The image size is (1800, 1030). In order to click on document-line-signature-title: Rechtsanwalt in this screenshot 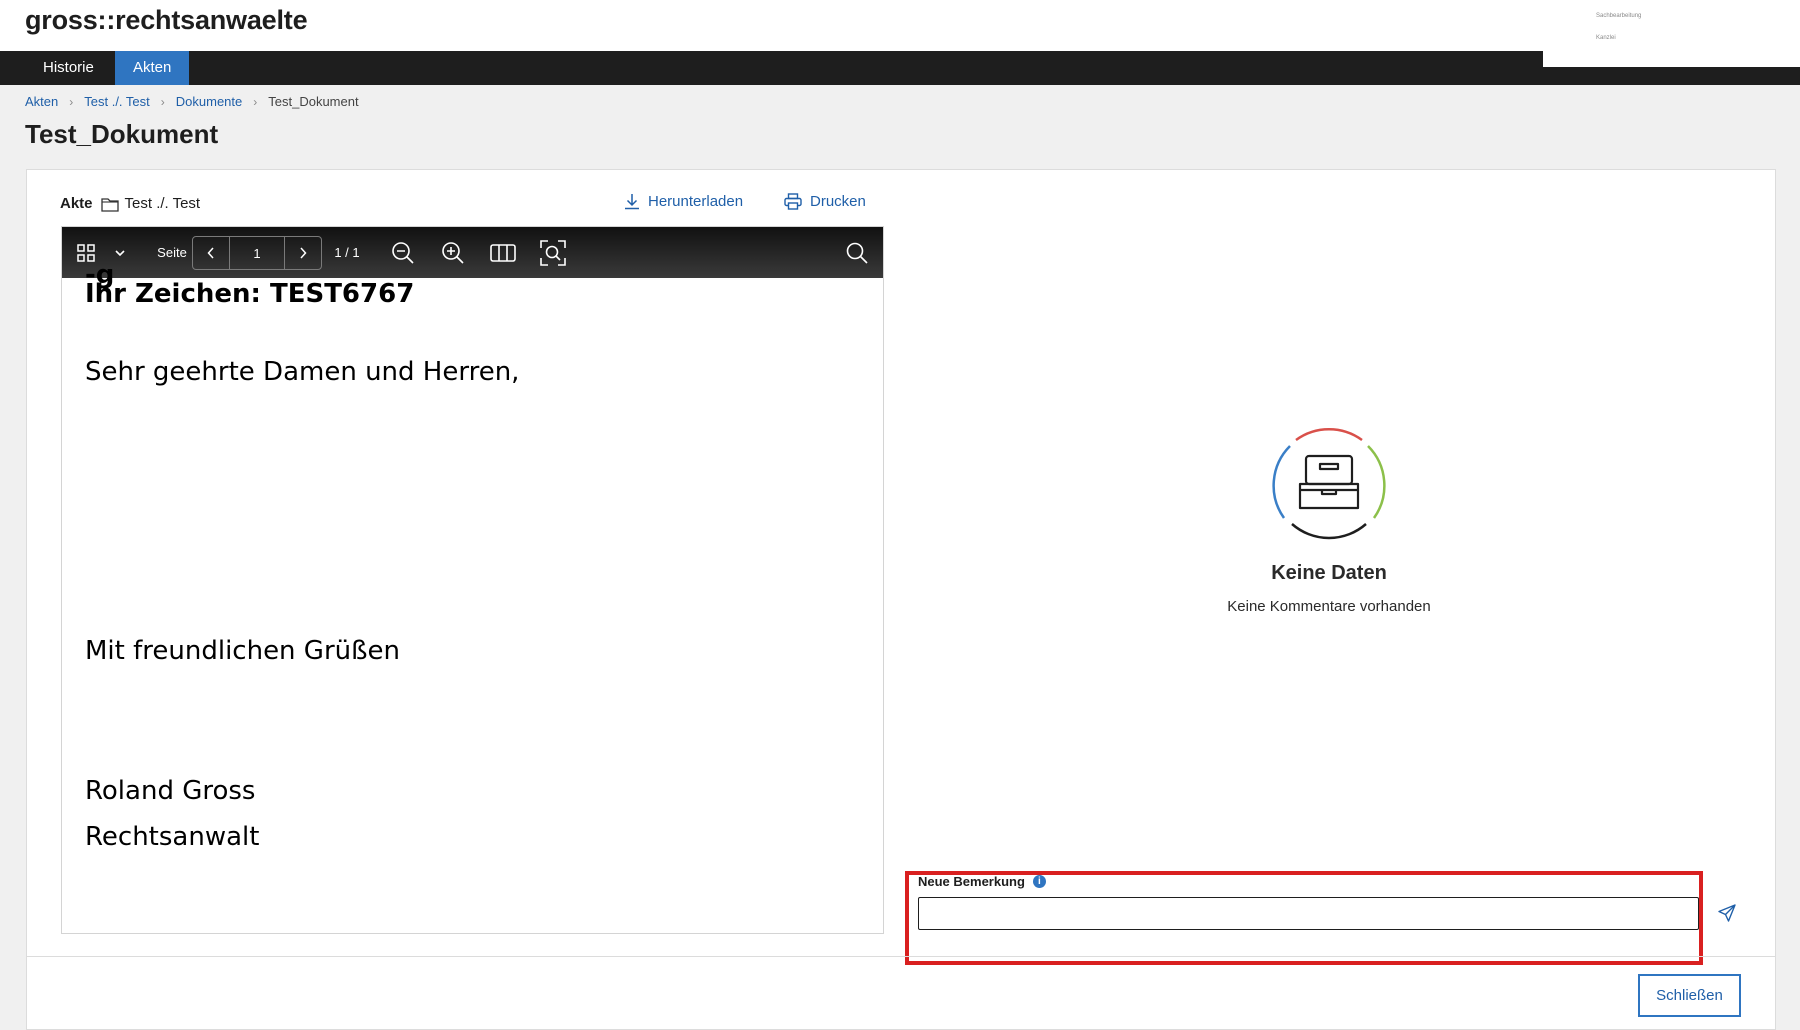, I will do `click(172, 837)`.